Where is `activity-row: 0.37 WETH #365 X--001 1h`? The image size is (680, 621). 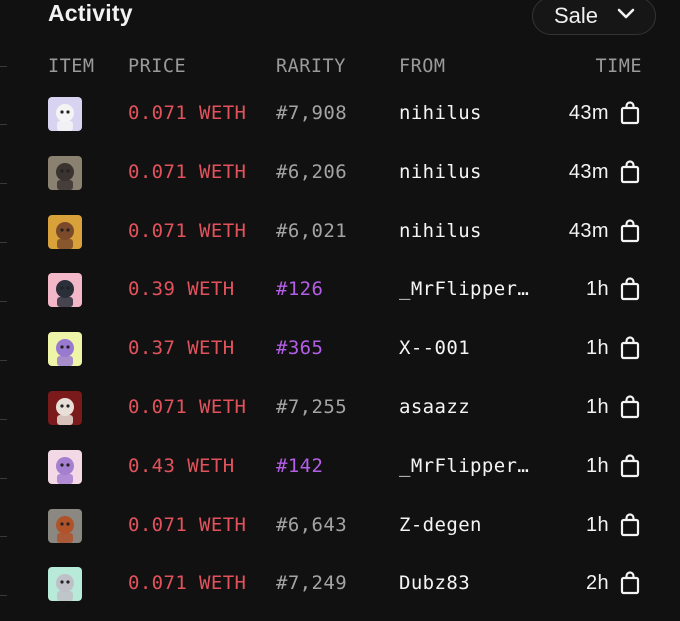
activity-row: 0.37 WETH #365 X--001 1h is located at coordinates (340, 349).